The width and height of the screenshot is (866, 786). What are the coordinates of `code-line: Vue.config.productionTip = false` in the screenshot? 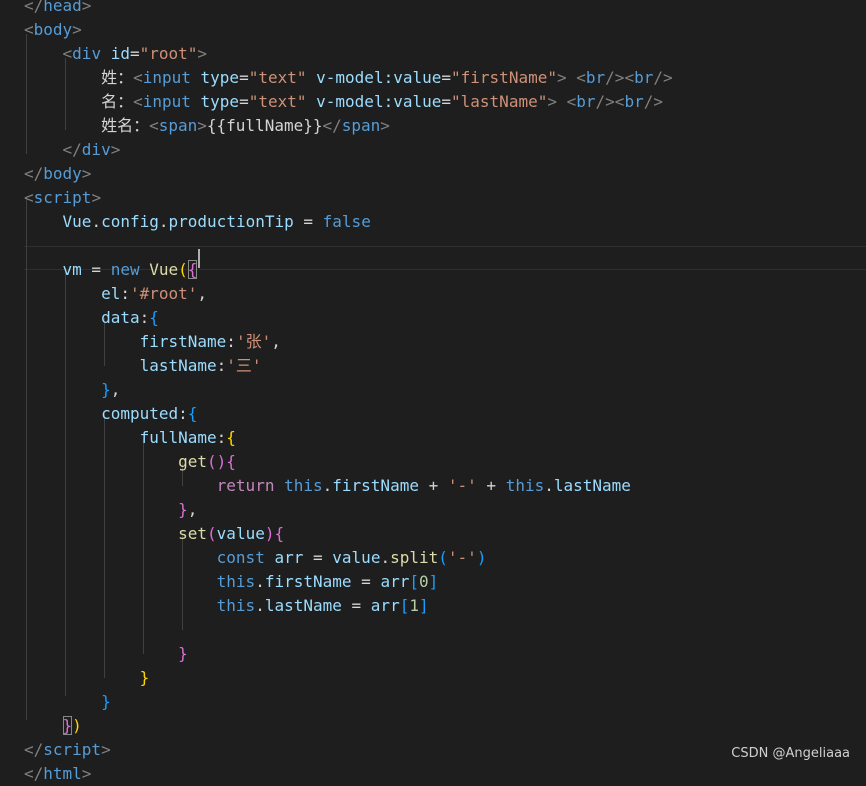 It's located at (433, 222).